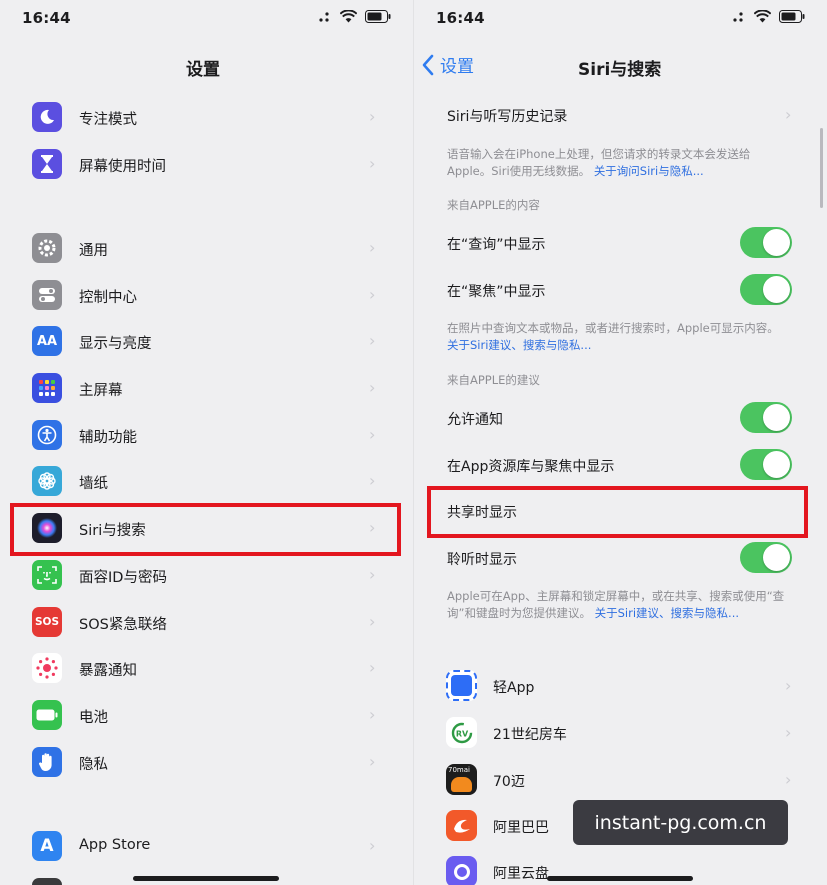 The width and height of the screenshot is (827, 885). I want to click on app-label: 70迈, so click(509, 782).